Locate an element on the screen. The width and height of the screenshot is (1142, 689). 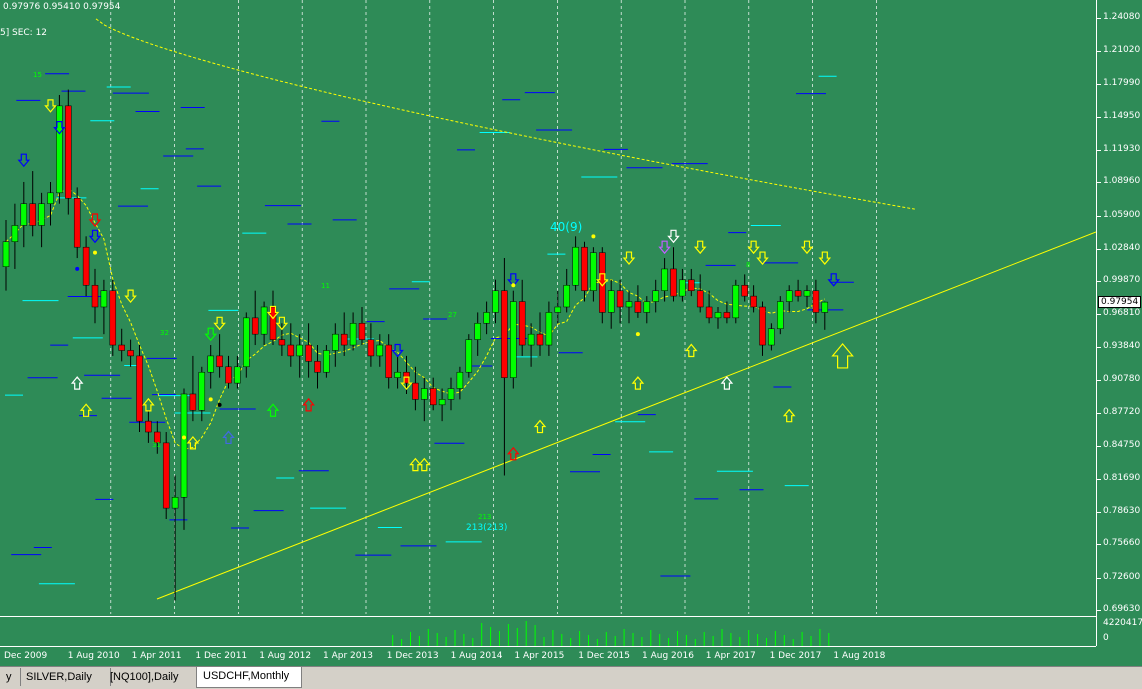
volume-panel is located at coordinates (548, 631).